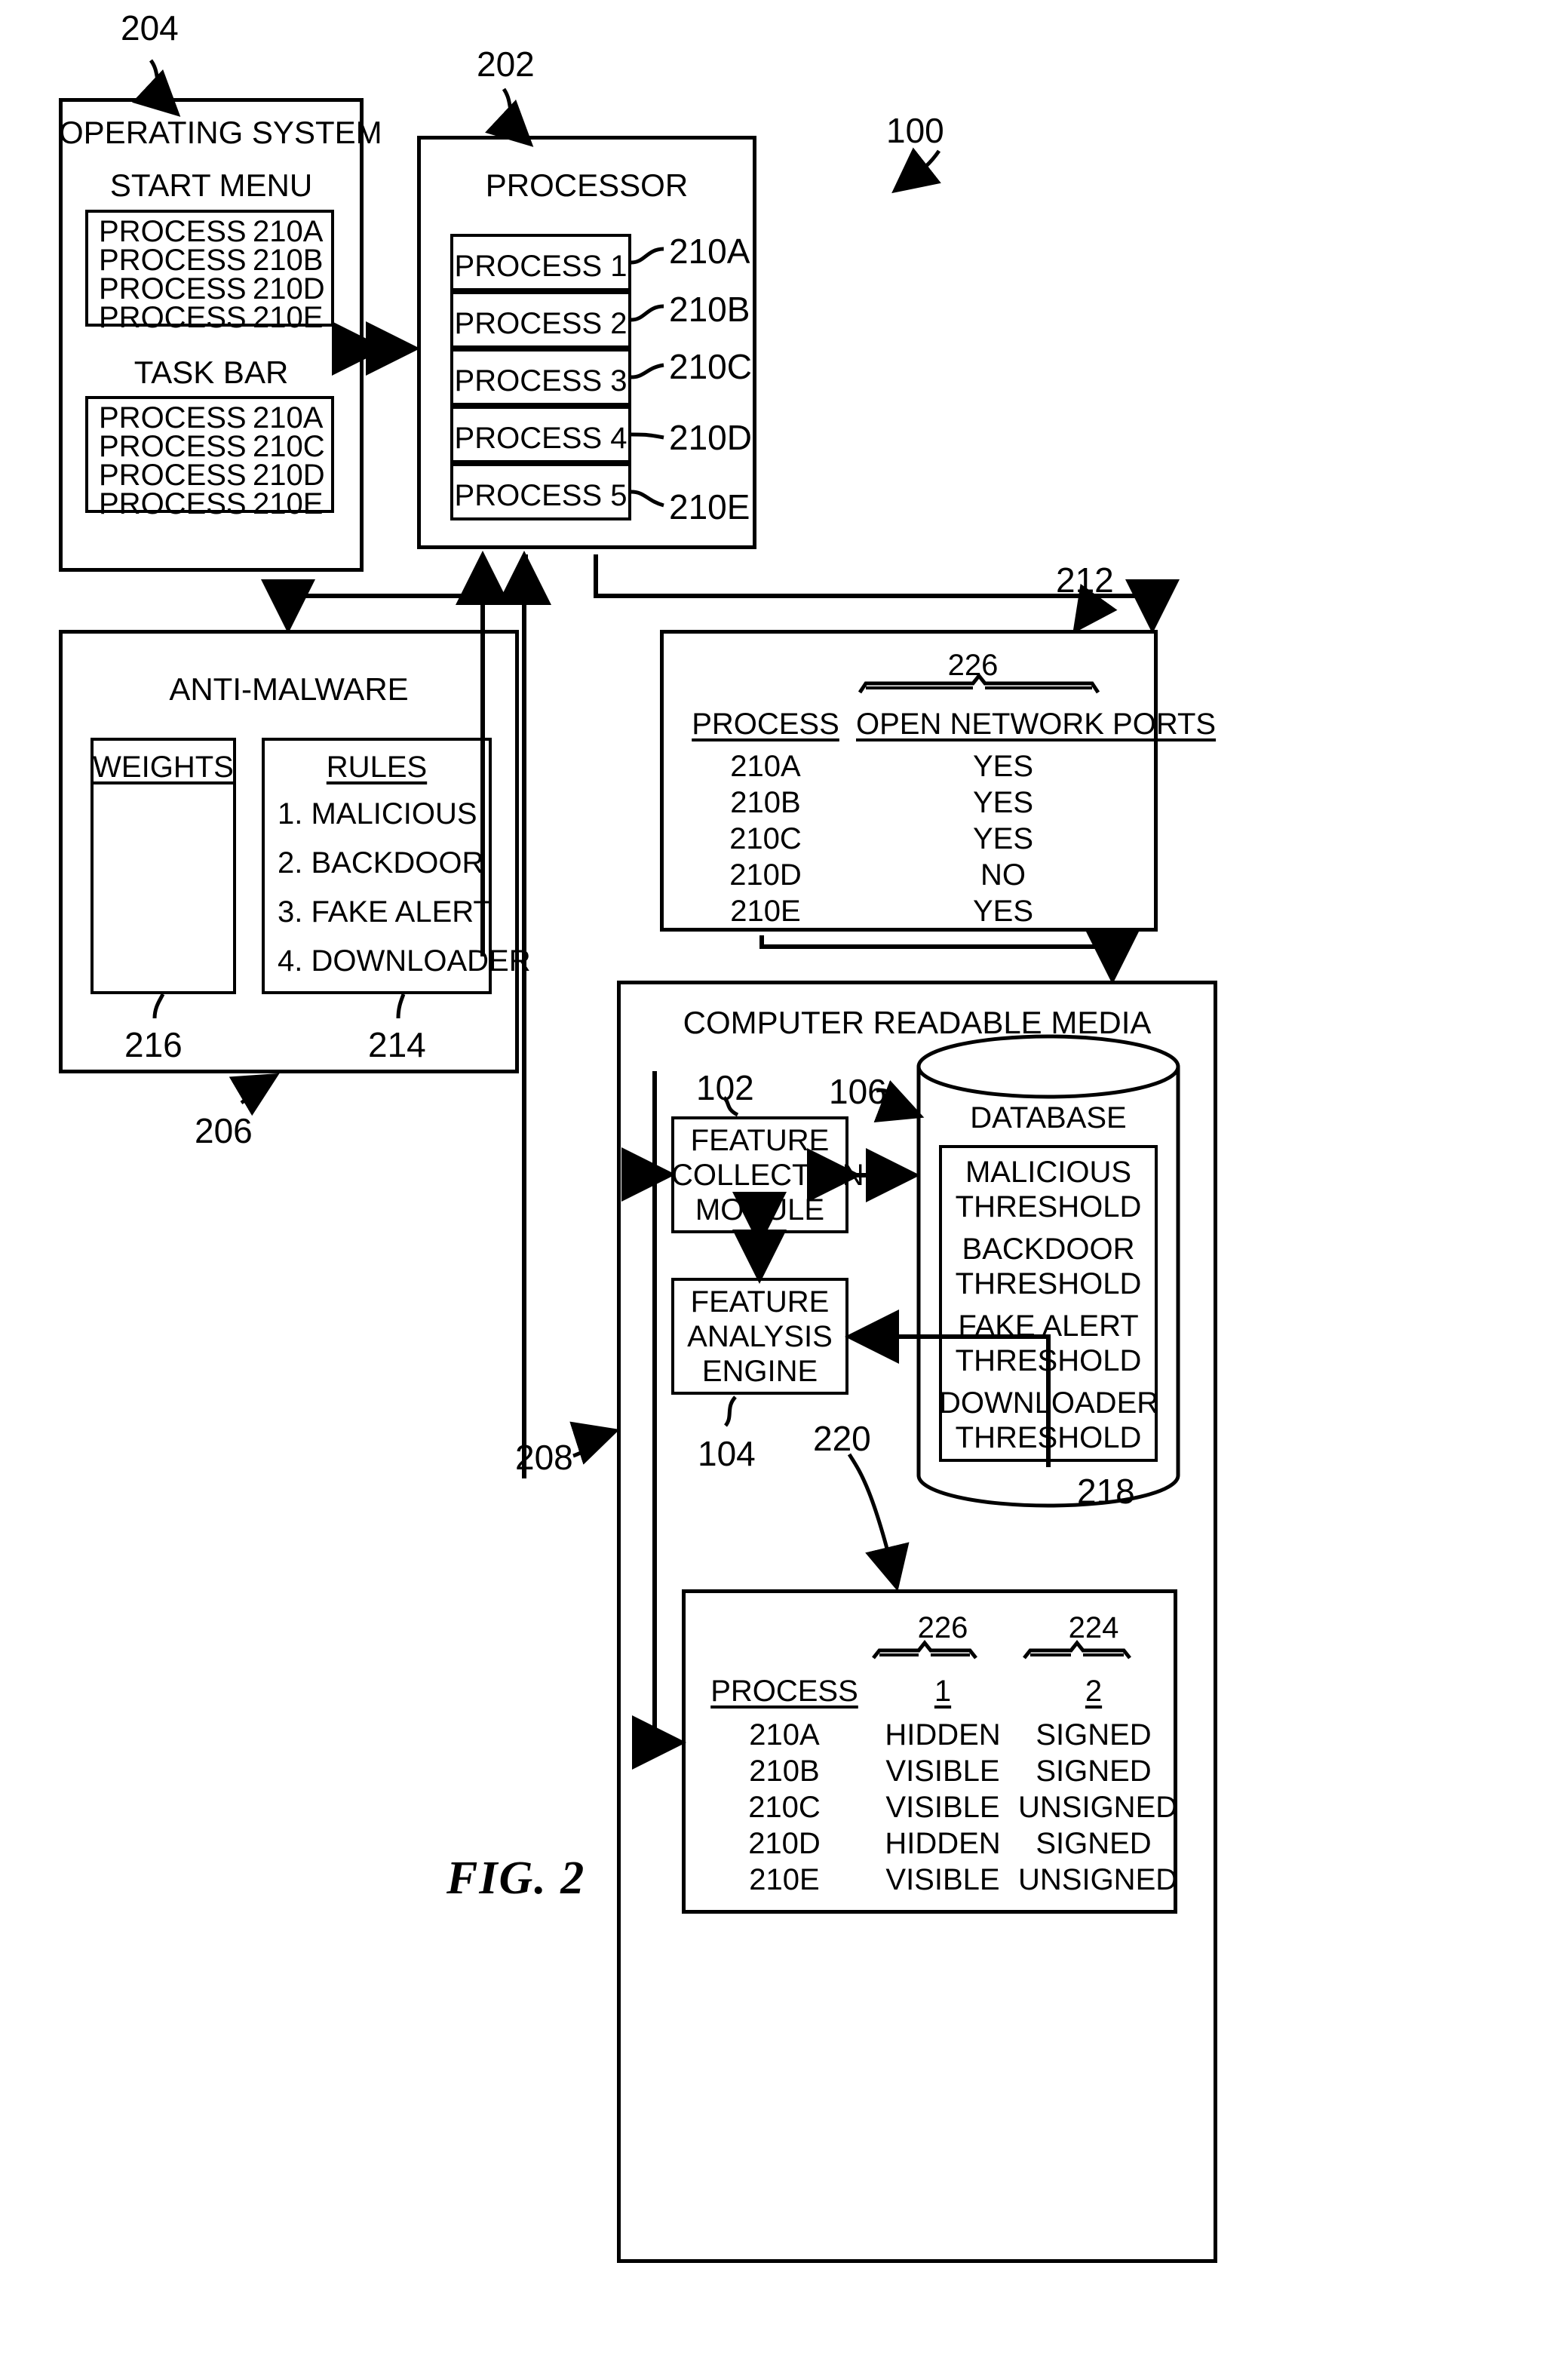 The height and width of the screenshot is (2361, 1568). Describe the element at coordinates (1048, 1172) in the screenshot. I see `threshold-name: MALICIOUS` at that location.